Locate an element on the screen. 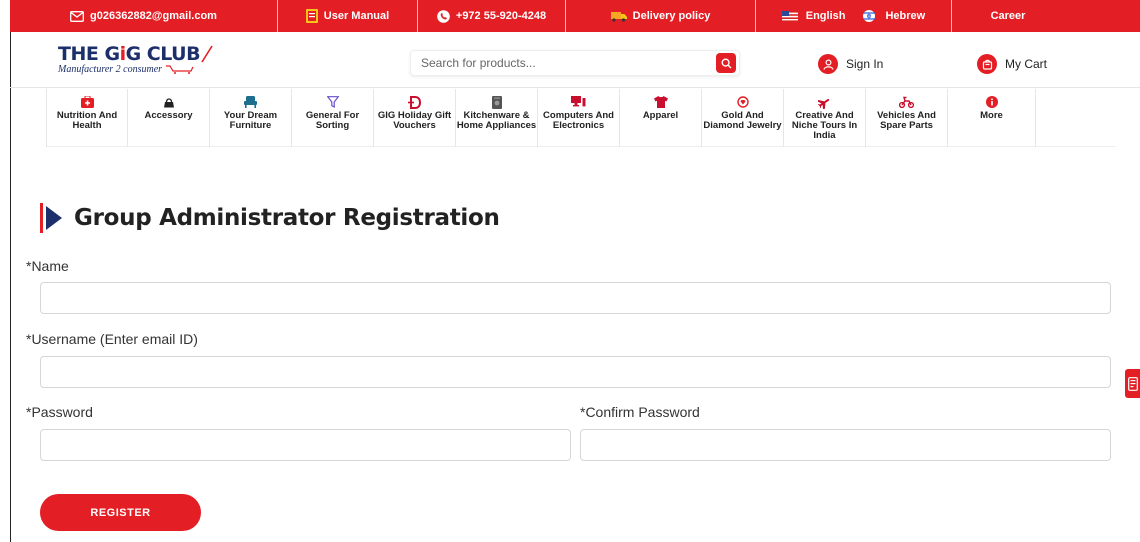 This screenshot has height=542, width=1140. delivery-policy-link: Delivery policy is located at coordinates (661, 16).